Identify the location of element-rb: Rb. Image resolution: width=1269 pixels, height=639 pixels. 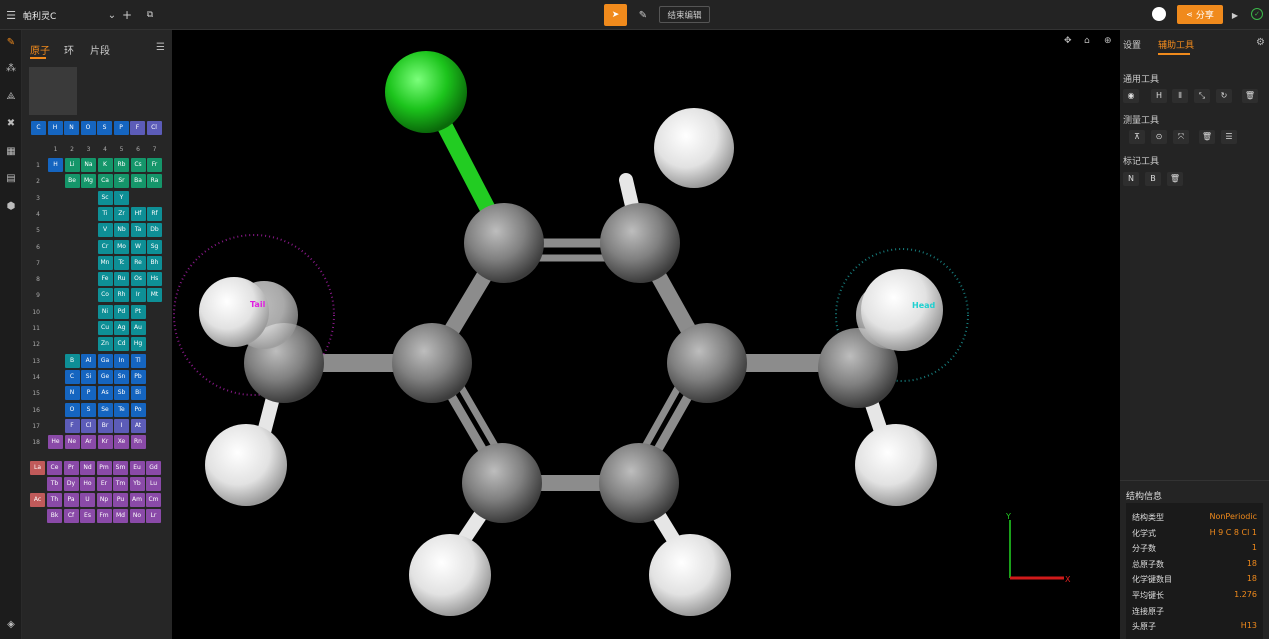
(121, 165).